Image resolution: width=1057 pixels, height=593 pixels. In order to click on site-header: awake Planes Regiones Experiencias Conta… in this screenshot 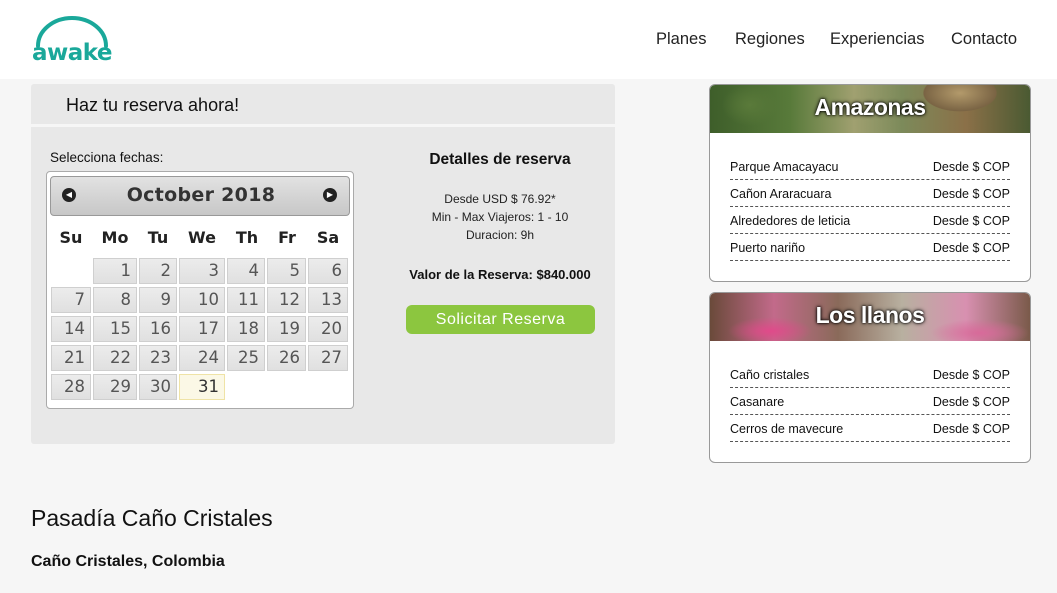, I will do `click(528, 39)`.